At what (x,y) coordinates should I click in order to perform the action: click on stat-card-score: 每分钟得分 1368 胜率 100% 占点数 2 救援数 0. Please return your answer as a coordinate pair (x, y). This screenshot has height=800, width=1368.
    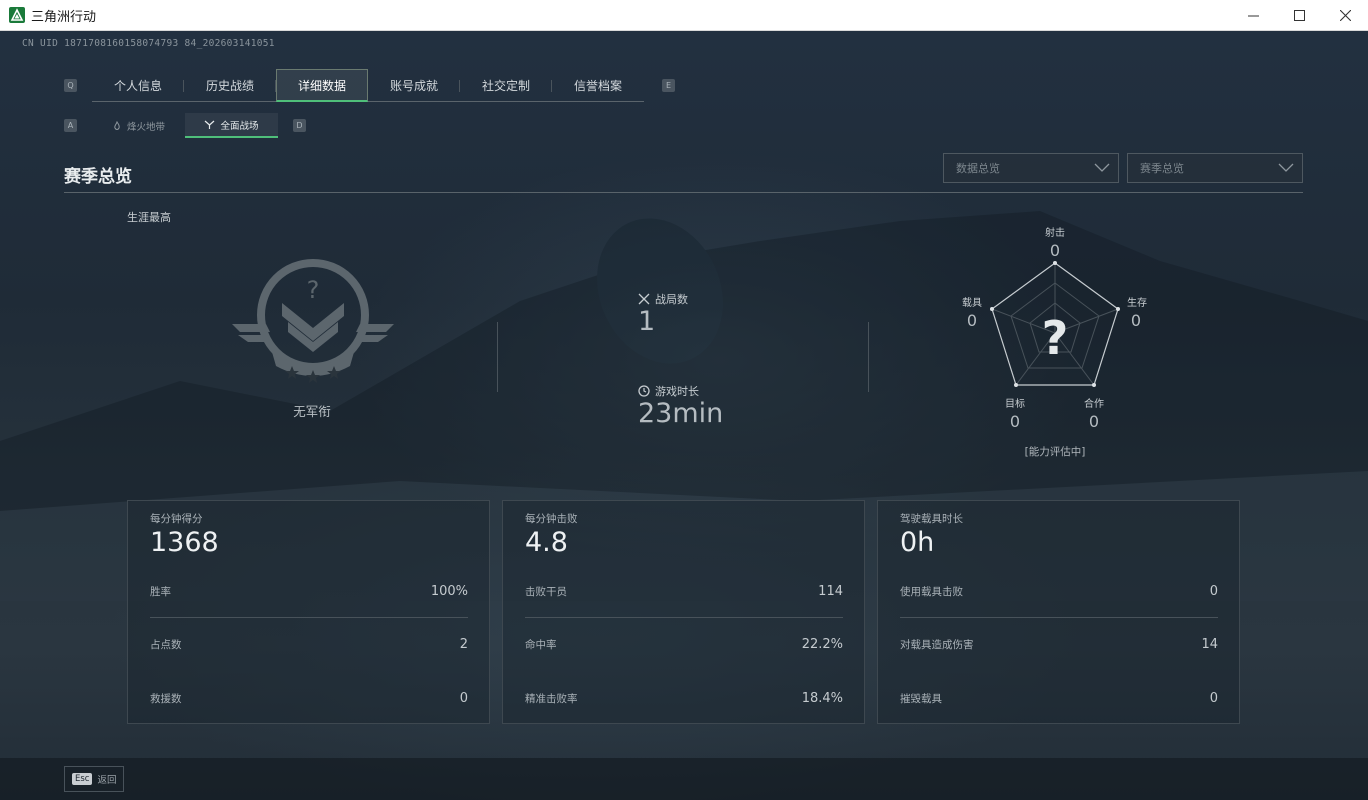
    Looking at the image, I should click on (308, 612).